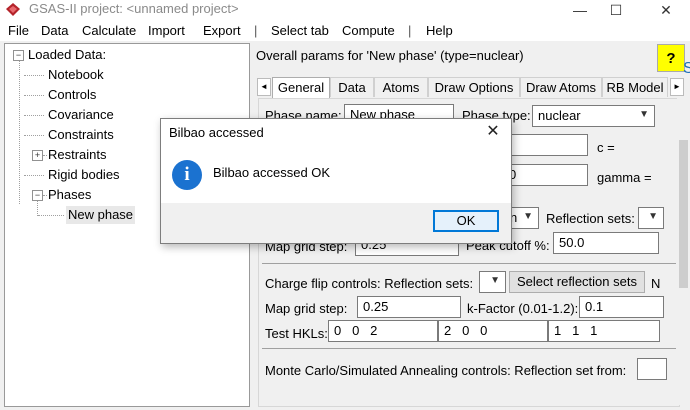 The height and width of the screenshot is (410, 690). What do you see at coordinates (13, 9) in the screenshot?
I see `gsas-app-icon` at bounding box center [13, 9].